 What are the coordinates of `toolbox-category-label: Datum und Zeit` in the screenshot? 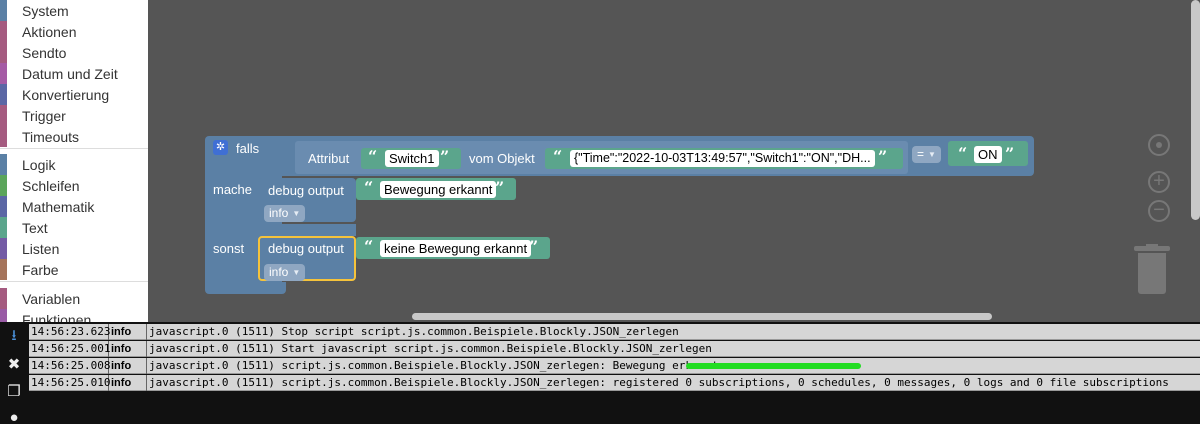 It's located at (70, 73).